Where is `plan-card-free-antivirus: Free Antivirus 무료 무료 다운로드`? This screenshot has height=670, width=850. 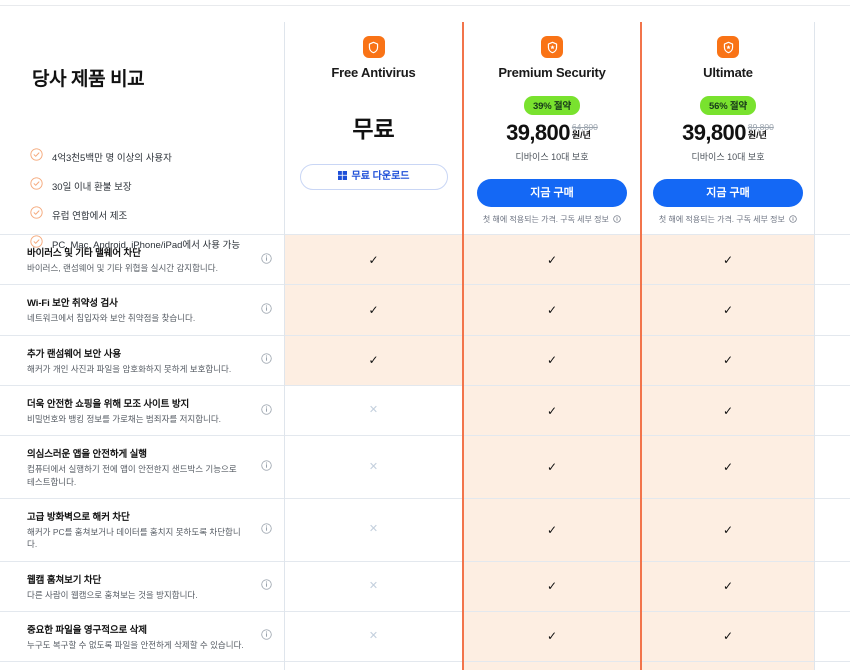
plan-card-free-antivirus: Free Antivirus 무료 무료 다운로드 is located at coordinates (373, 128).